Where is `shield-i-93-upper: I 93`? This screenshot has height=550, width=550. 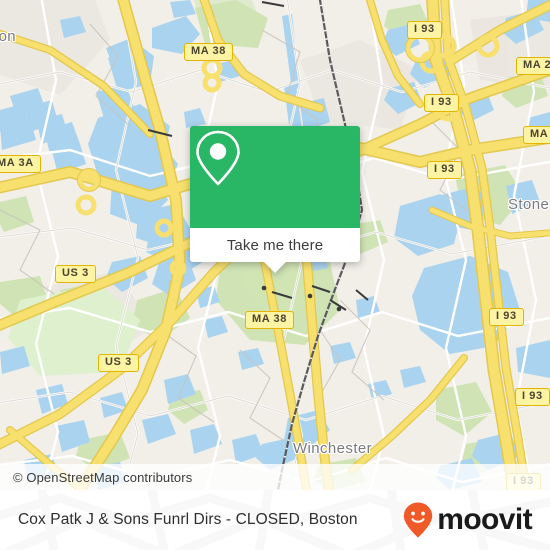
shield-i-93-upper: I 93 is located at coordinates (441, 103).